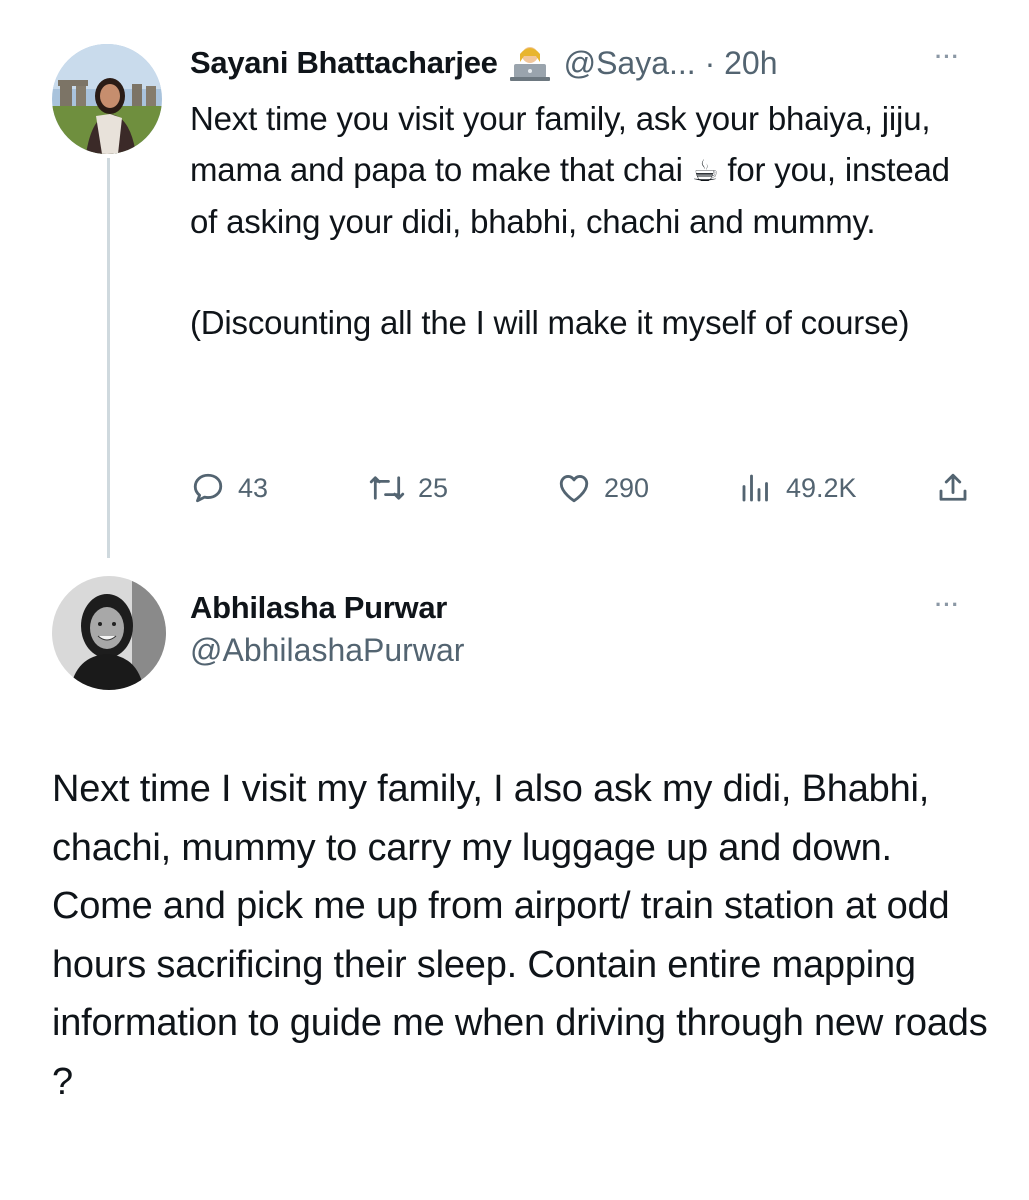  I want to click on reply-icon, so click(208, 488).